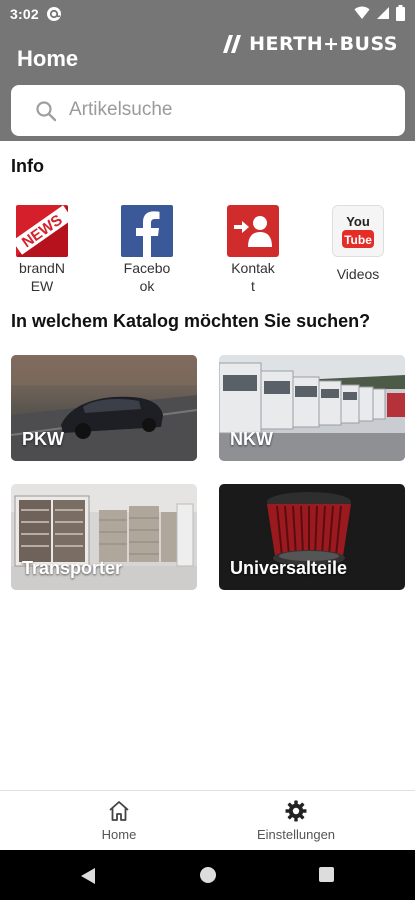 The width and height of the screenshot is (415, 900). What do you see at coordinates (383, 13) in the screenshot?
I see `signal-icon` at bounding box center [383, 13].